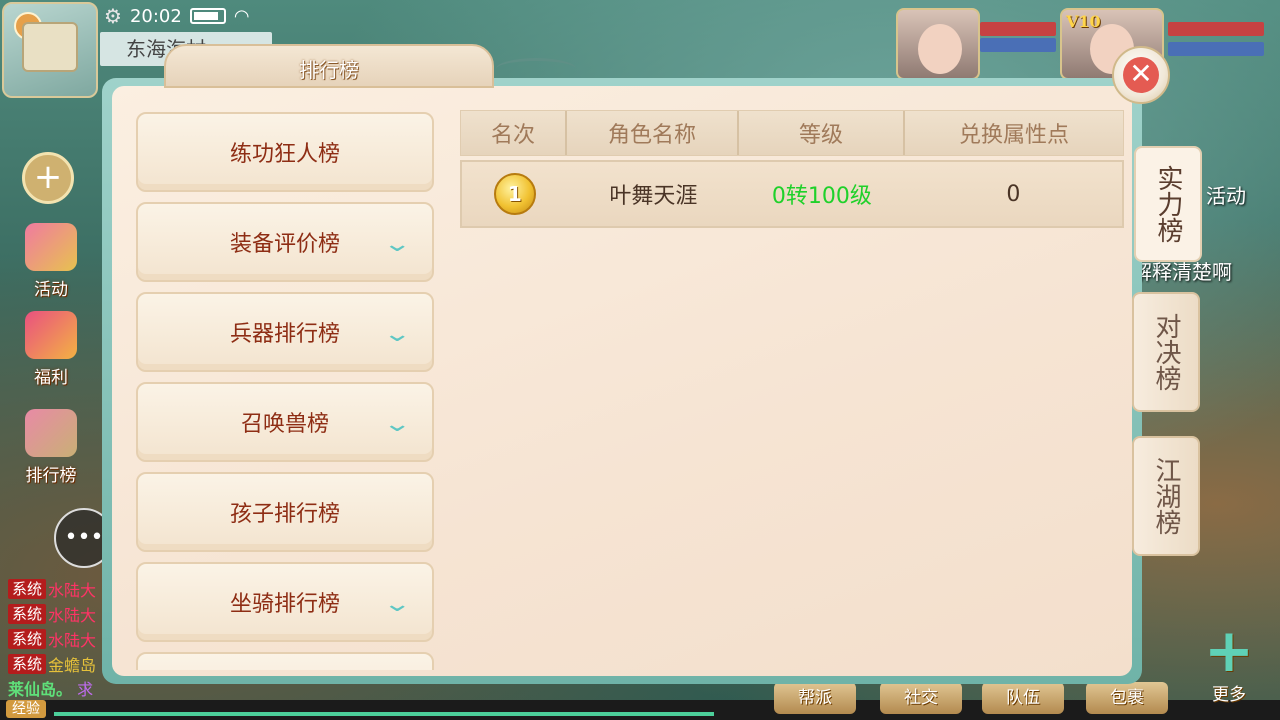  Describe the element at coordinates (285, 152) in the screenshot. I see `category-training: 练功狂人榜` at that location.